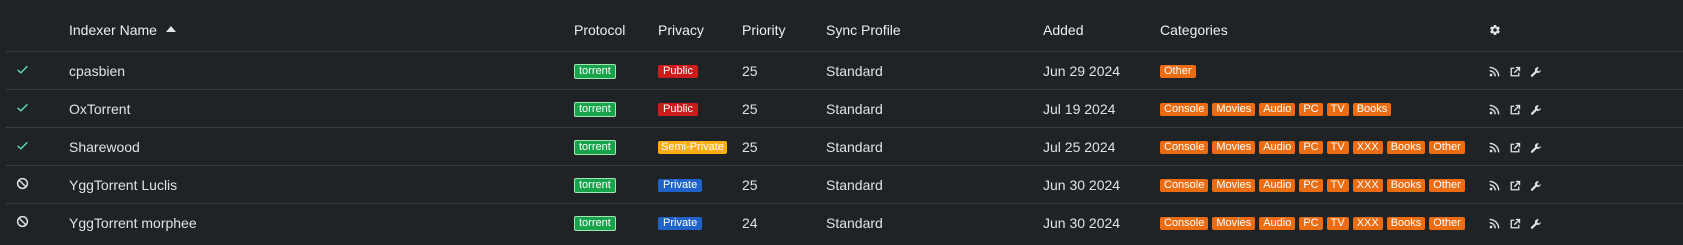 This screenshot has width=1683, height=245. I want to click on indexer-name: cpasbien, so click(321, 70).